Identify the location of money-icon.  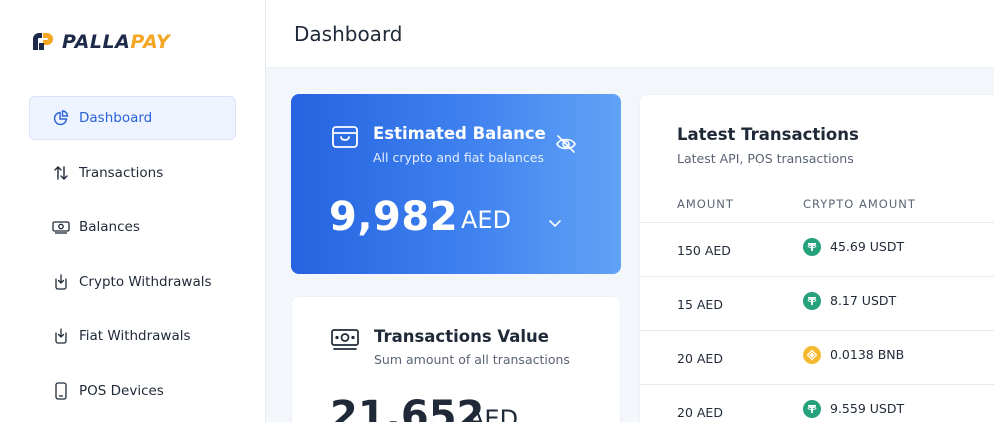
(345, 342).